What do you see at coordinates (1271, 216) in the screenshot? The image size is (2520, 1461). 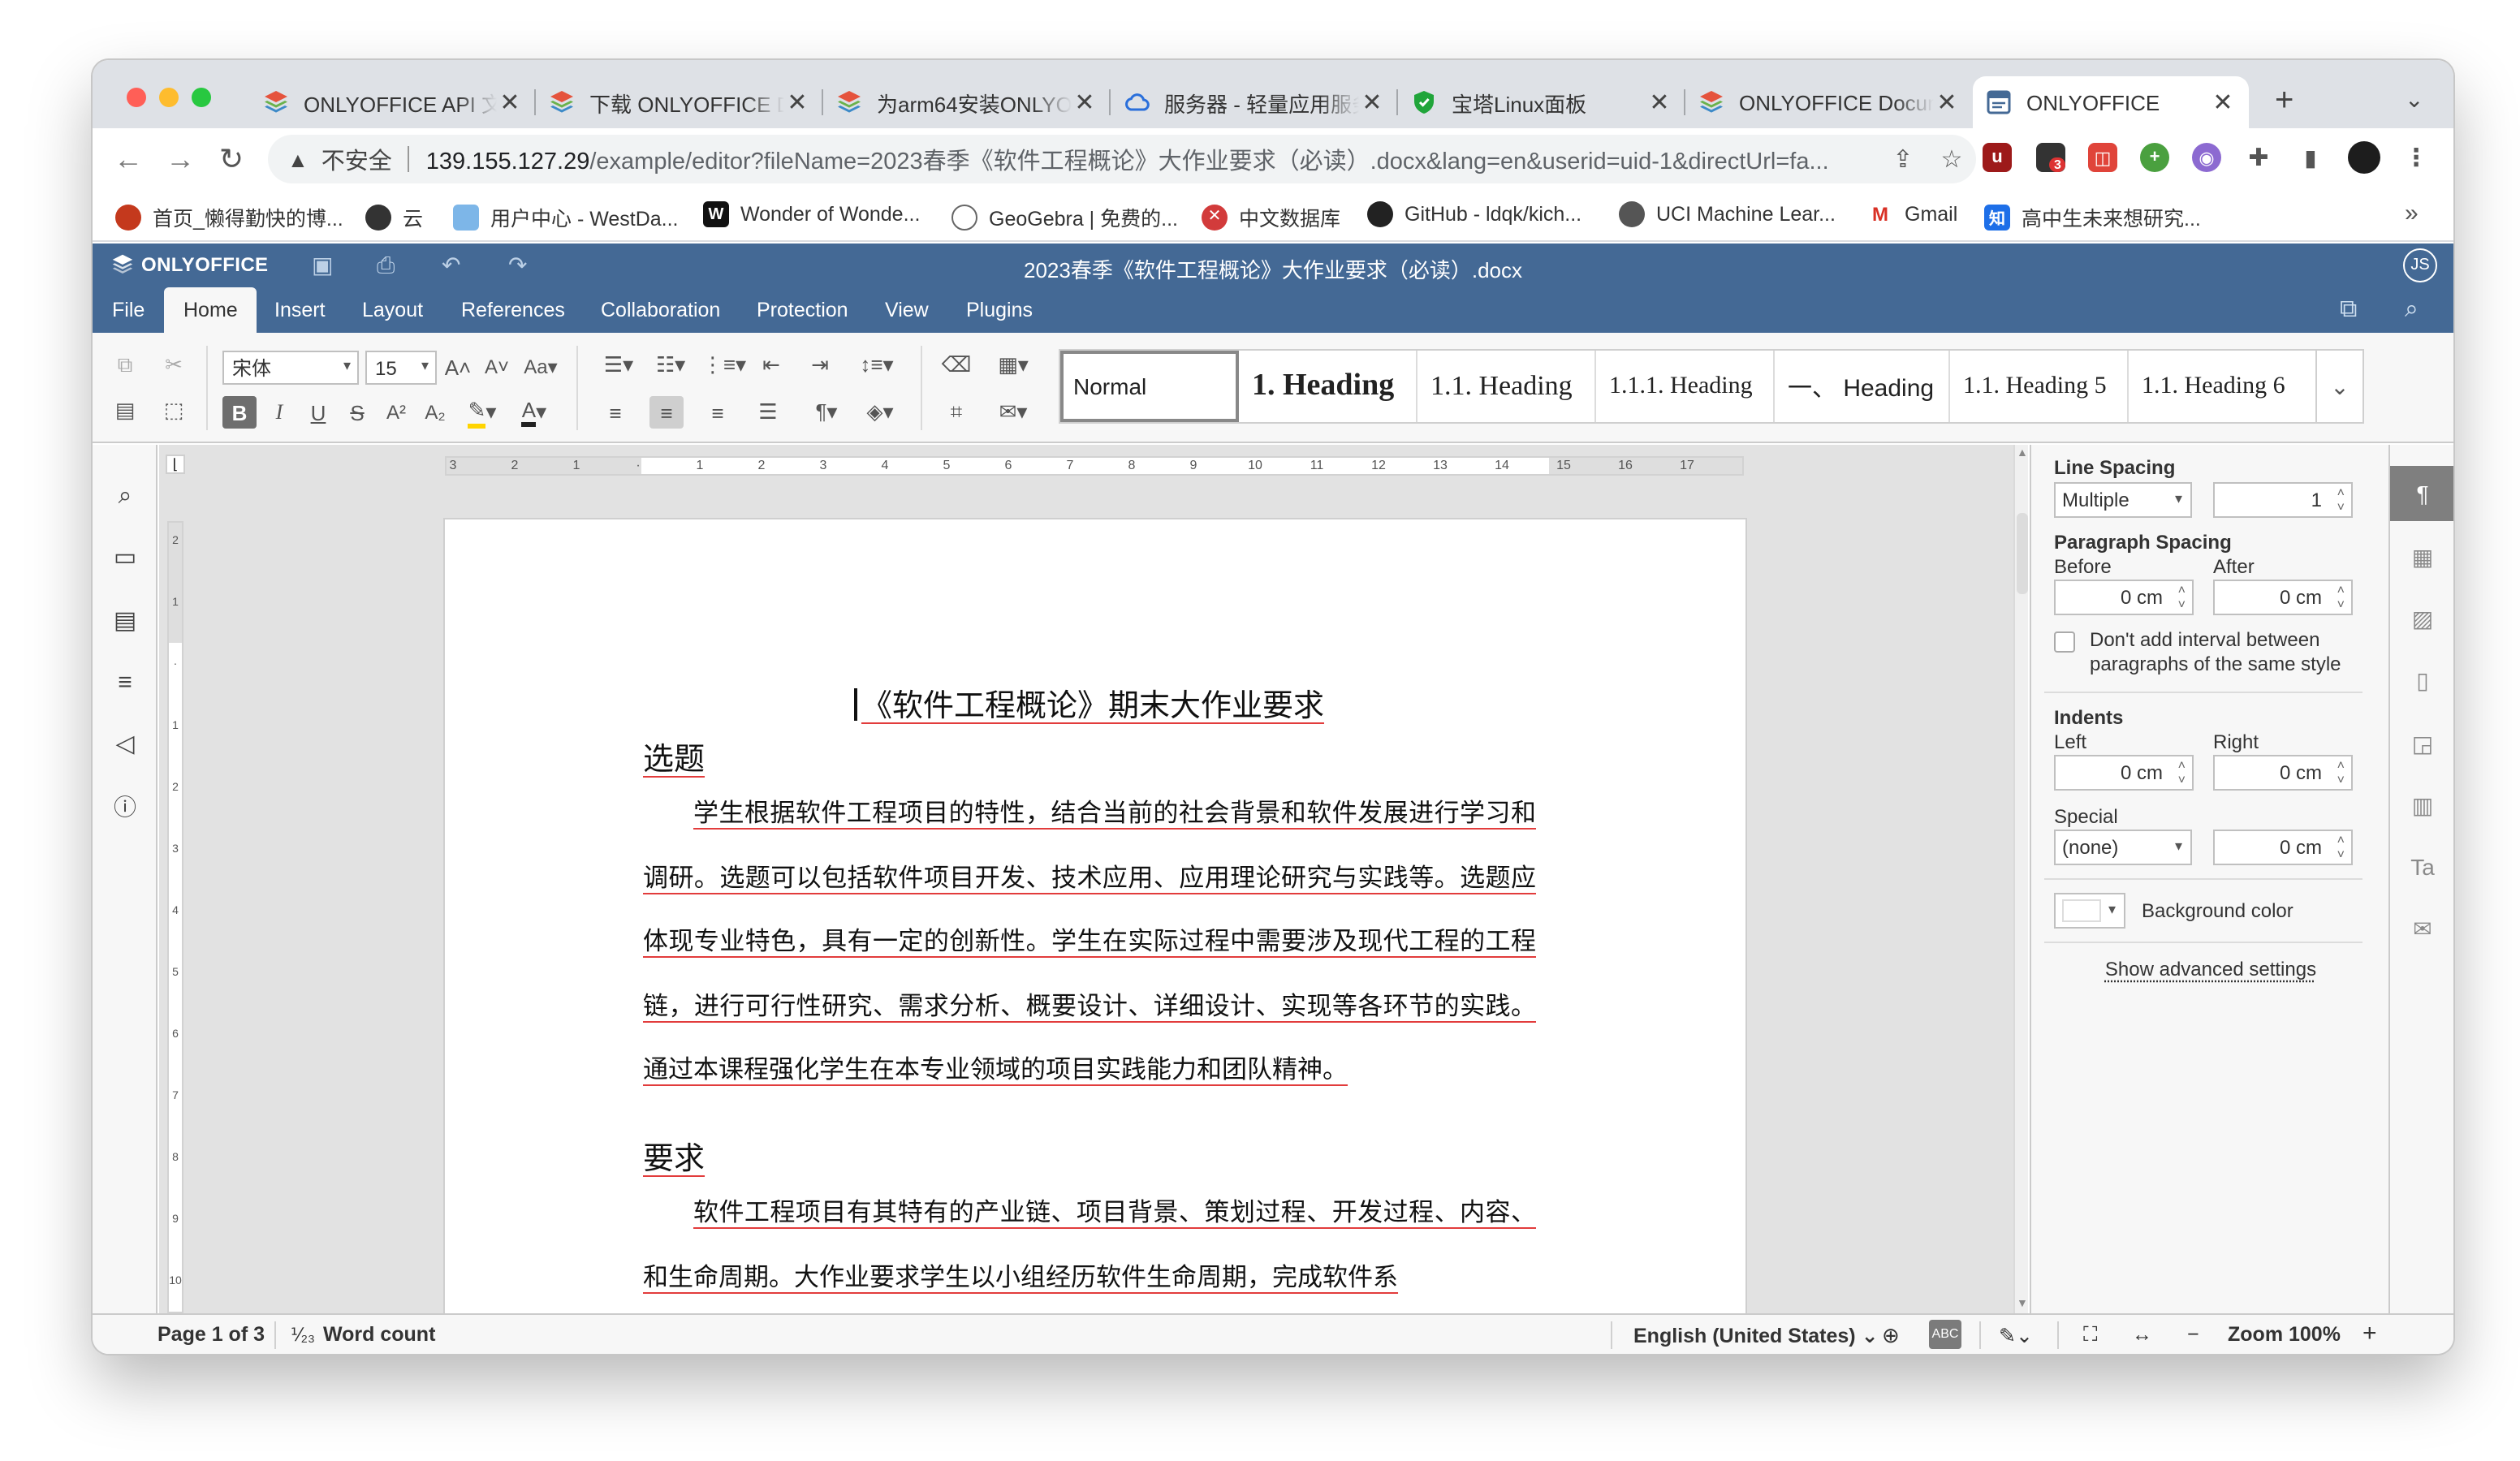 I see `bookmark-item: ✕ 中文数据库` at bounding box center [1271, 216].